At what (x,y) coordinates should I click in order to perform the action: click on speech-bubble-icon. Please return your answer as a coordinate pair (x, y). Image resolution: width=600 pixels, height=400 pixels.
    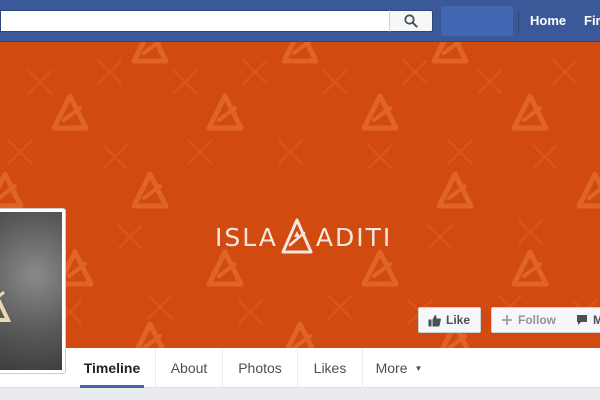
    Looking at the image, I should click on (582, 320).